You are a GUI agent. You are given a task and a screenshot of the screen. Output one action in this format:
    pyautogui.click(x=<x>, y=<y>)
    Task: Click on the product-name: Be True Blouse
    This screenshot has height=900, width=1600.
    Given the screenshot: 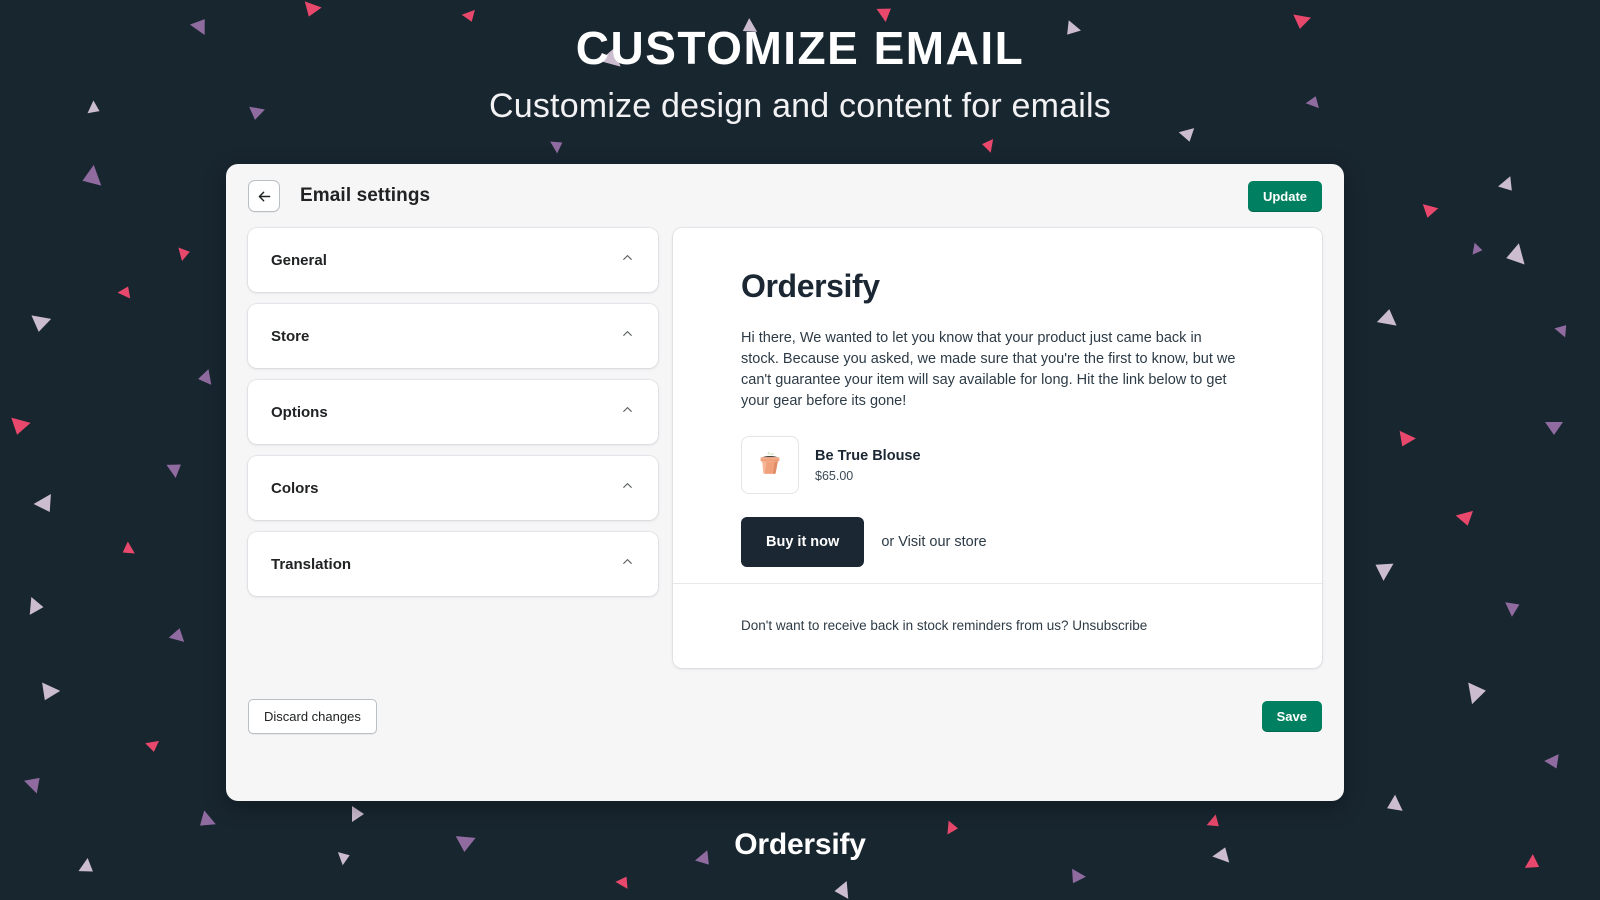 What is the action you would take?
    pyautogui.click(x=868, y=455)
    